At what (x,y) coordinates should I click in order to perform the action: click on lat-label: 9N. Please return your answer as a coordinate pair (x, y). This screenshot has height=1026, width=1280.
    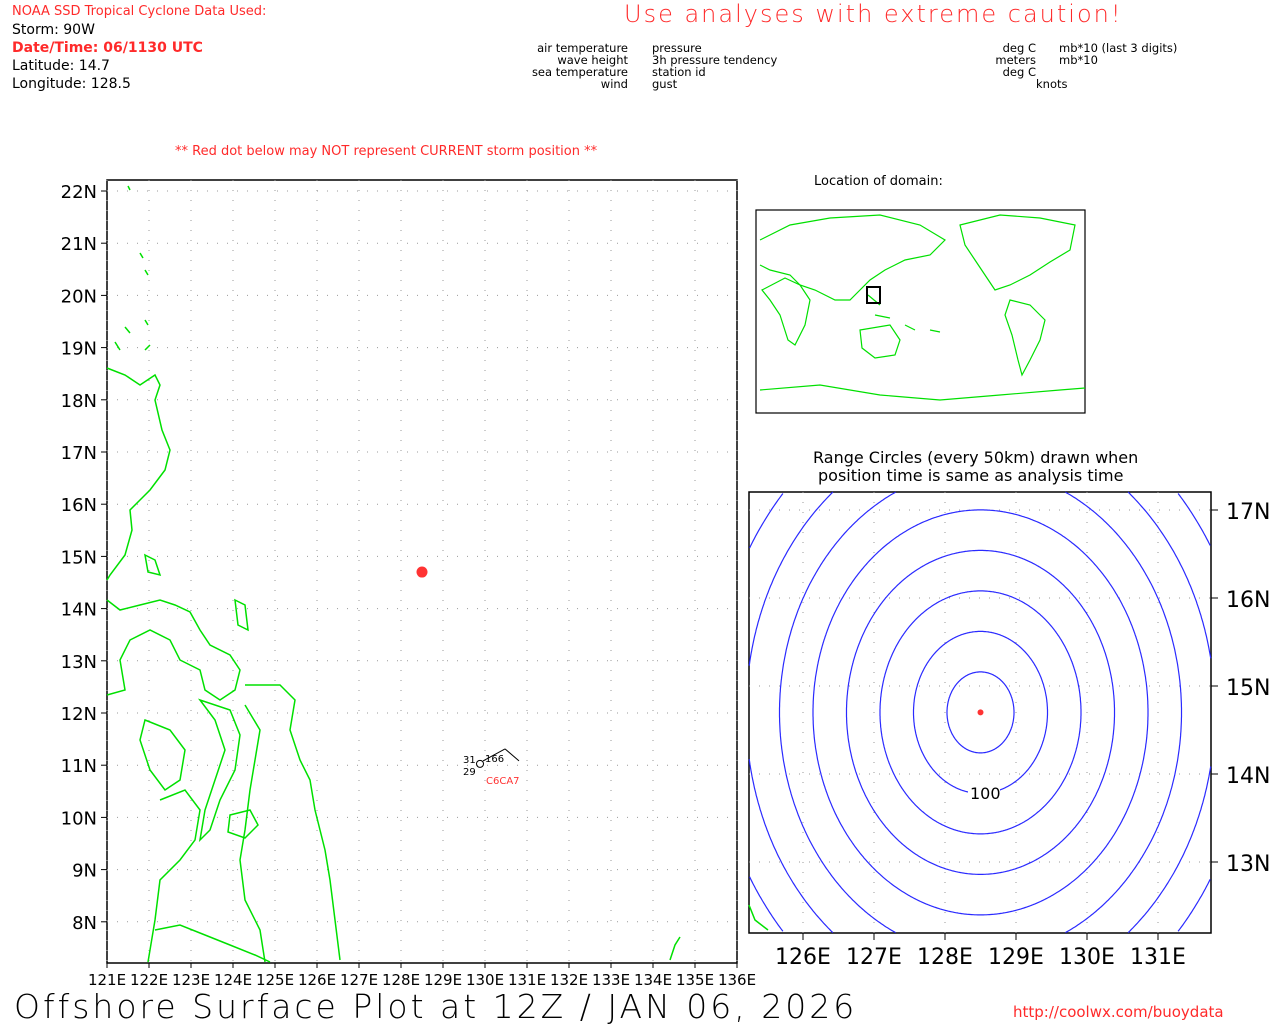
    Looking at the image, I should click on (84, 871).